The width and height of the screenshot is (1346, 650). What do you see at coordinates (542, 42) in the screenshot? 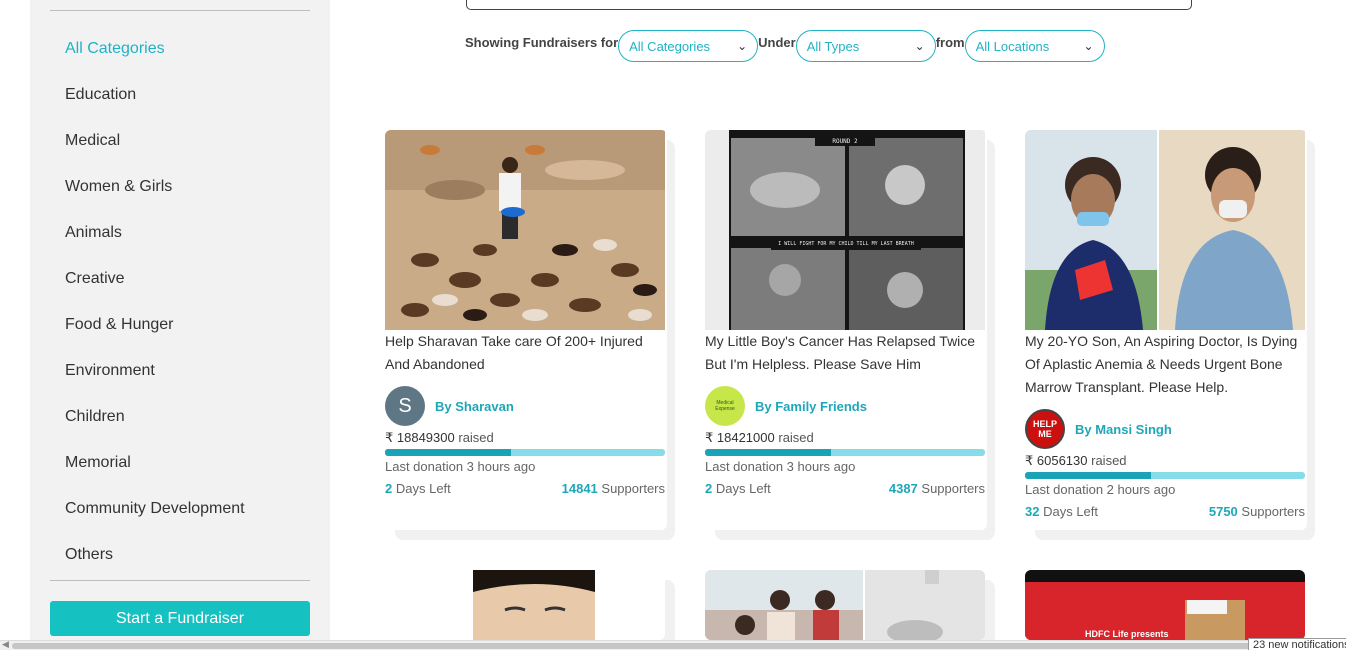
I see `showing-label: Showing Fundraisers for` at bounding box center [542, 42].